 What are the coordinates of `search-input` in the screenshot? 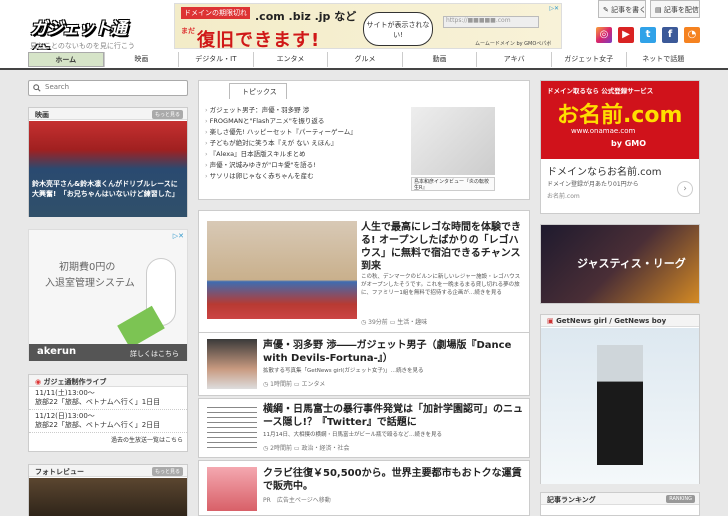 It's located at (99, 86).